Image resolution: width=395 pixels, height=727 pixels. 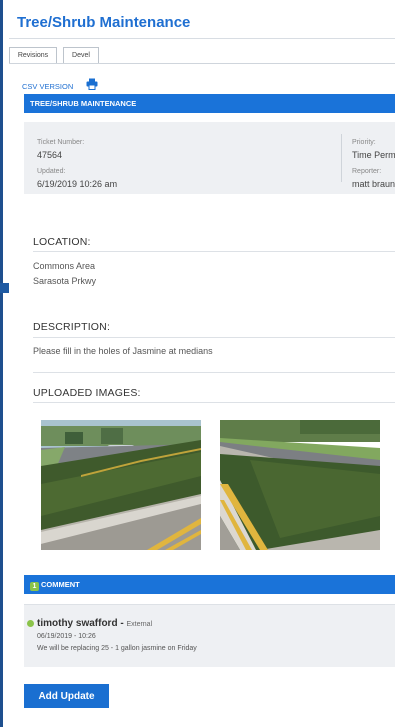 I want to click on tab-revisions: Revisions, so click(x=33, y=55).